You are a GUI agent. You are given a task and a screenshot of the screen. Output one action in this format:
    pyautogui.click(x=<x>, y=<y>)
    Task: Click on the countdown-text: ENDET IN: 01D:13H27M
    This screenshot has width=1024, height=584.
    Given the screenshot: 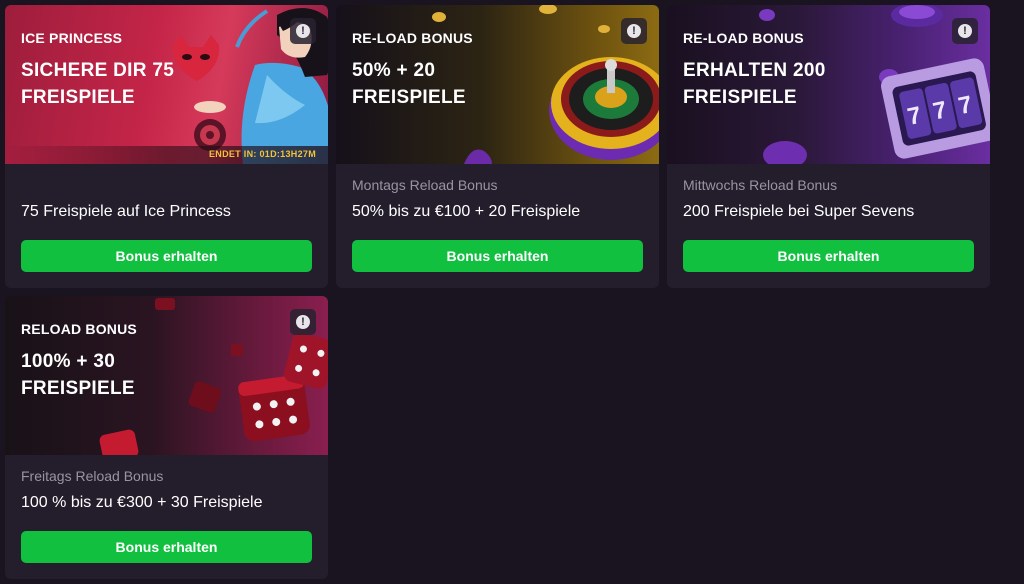 What is the action you would take?
    pyautogui.click(x=262, y=154)
    